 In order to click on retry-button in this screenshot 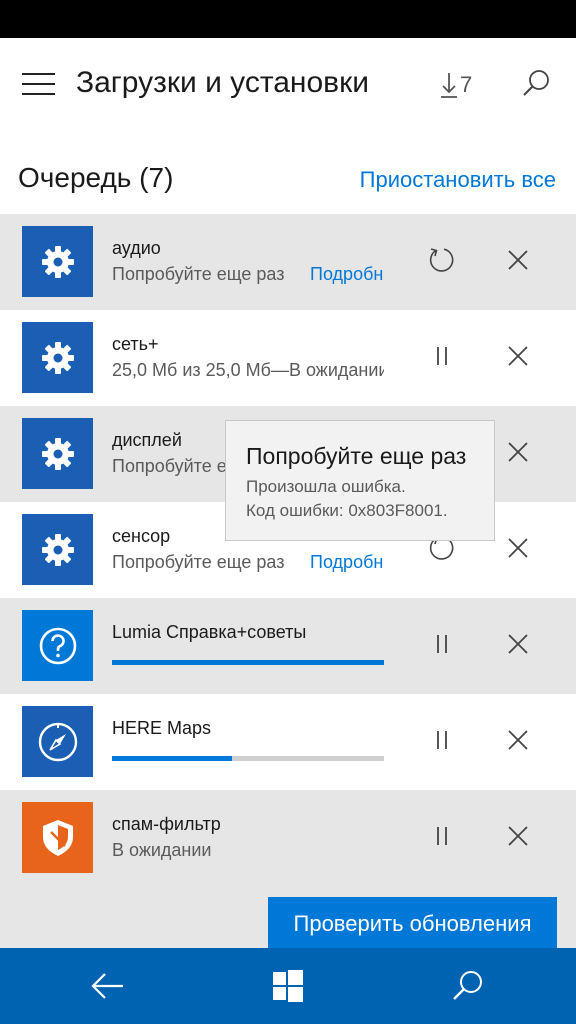, I will do `click(442, 260)`.